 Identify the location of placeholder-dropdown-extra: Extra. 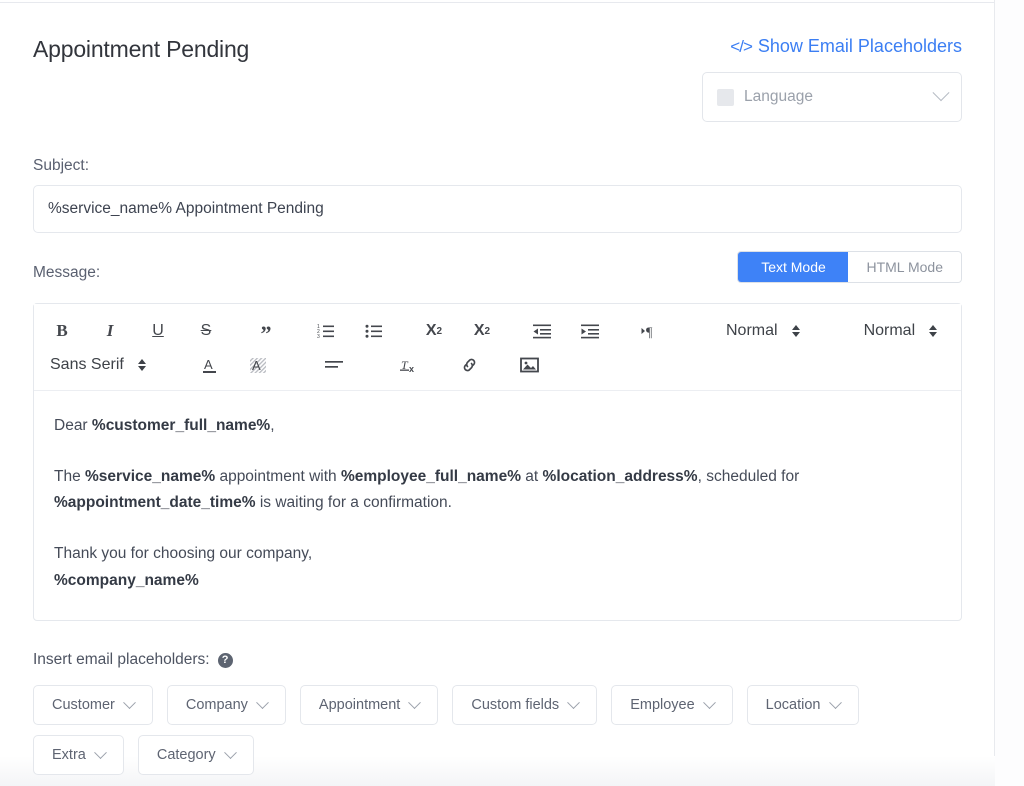
(78, 755).